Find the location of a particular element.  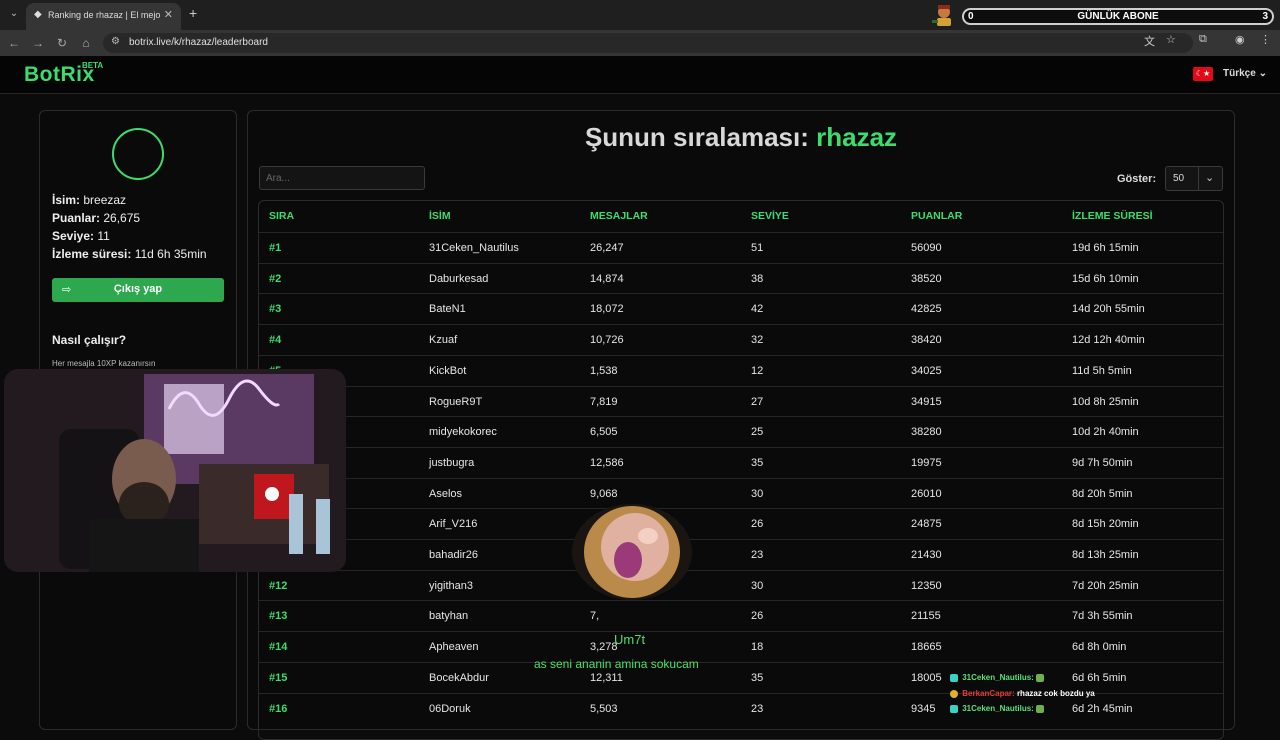

webcam-overlay is located at coordinates (175, 470).